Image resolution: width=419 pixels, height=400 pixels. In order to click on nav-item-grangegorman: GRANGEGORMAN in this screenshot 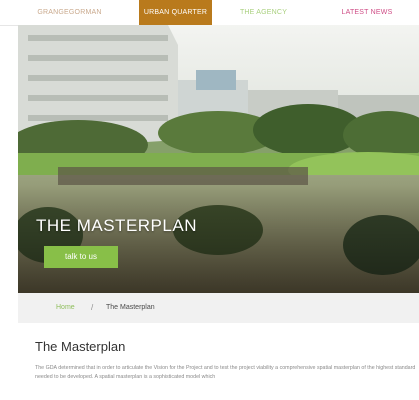, I will do `click(69, 12)`.